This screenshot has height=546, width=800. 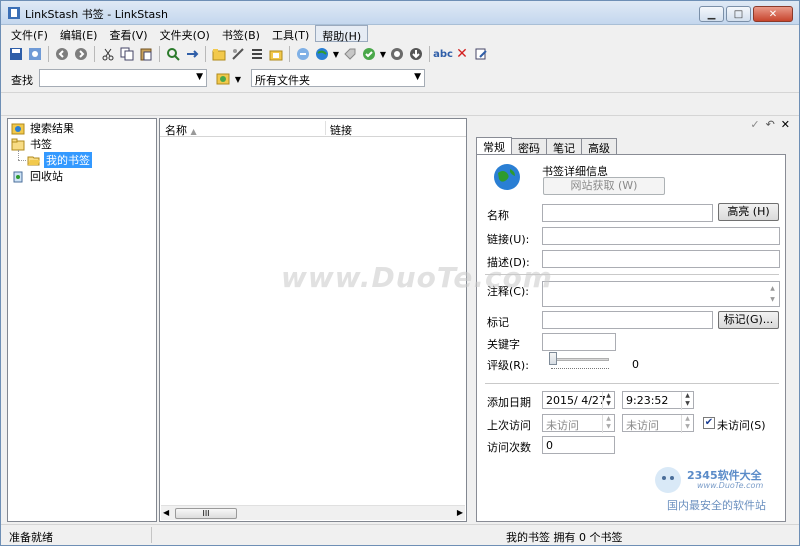 I want to click on column-link: 链接, so click(x=341, y=130).